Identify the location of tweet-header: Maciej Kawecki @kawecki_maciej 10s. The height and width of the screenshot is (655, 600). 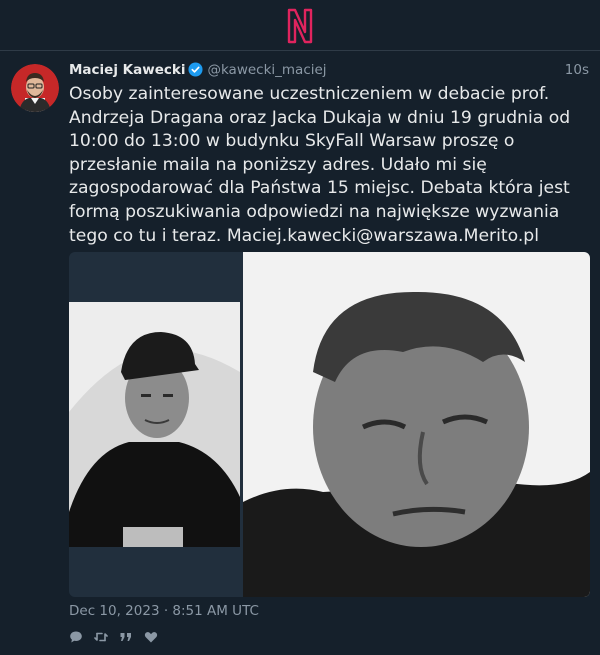
(330, 70).